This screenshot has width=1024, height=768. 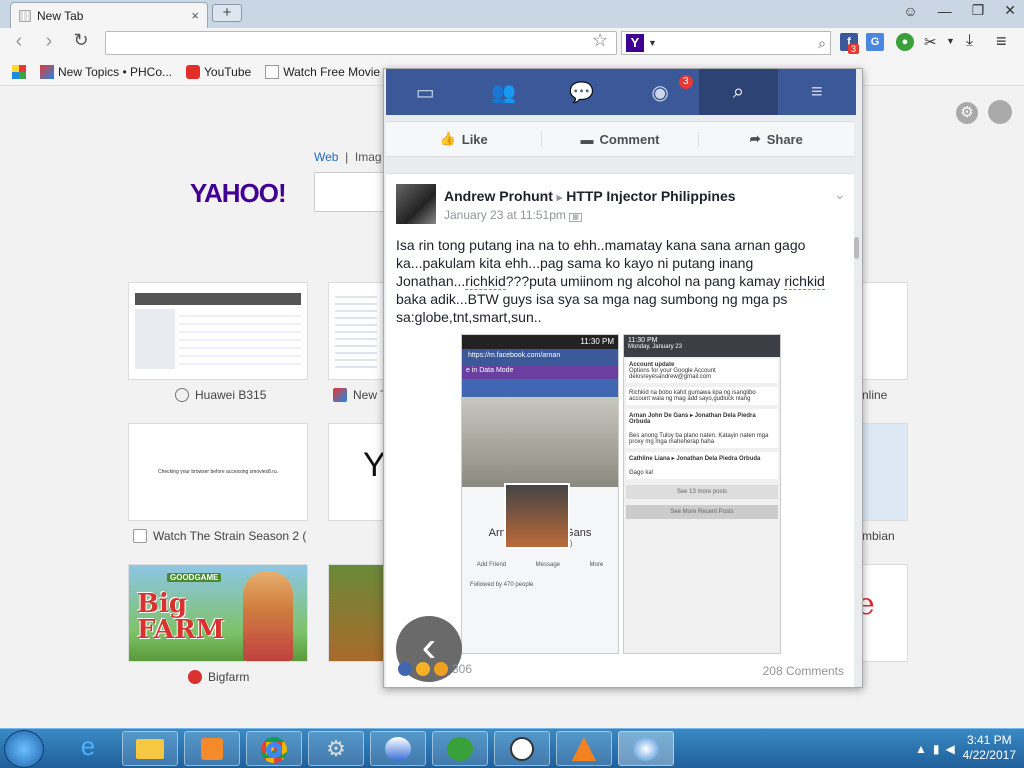 I want to click on profile-picture, so click(x=537, y=516).